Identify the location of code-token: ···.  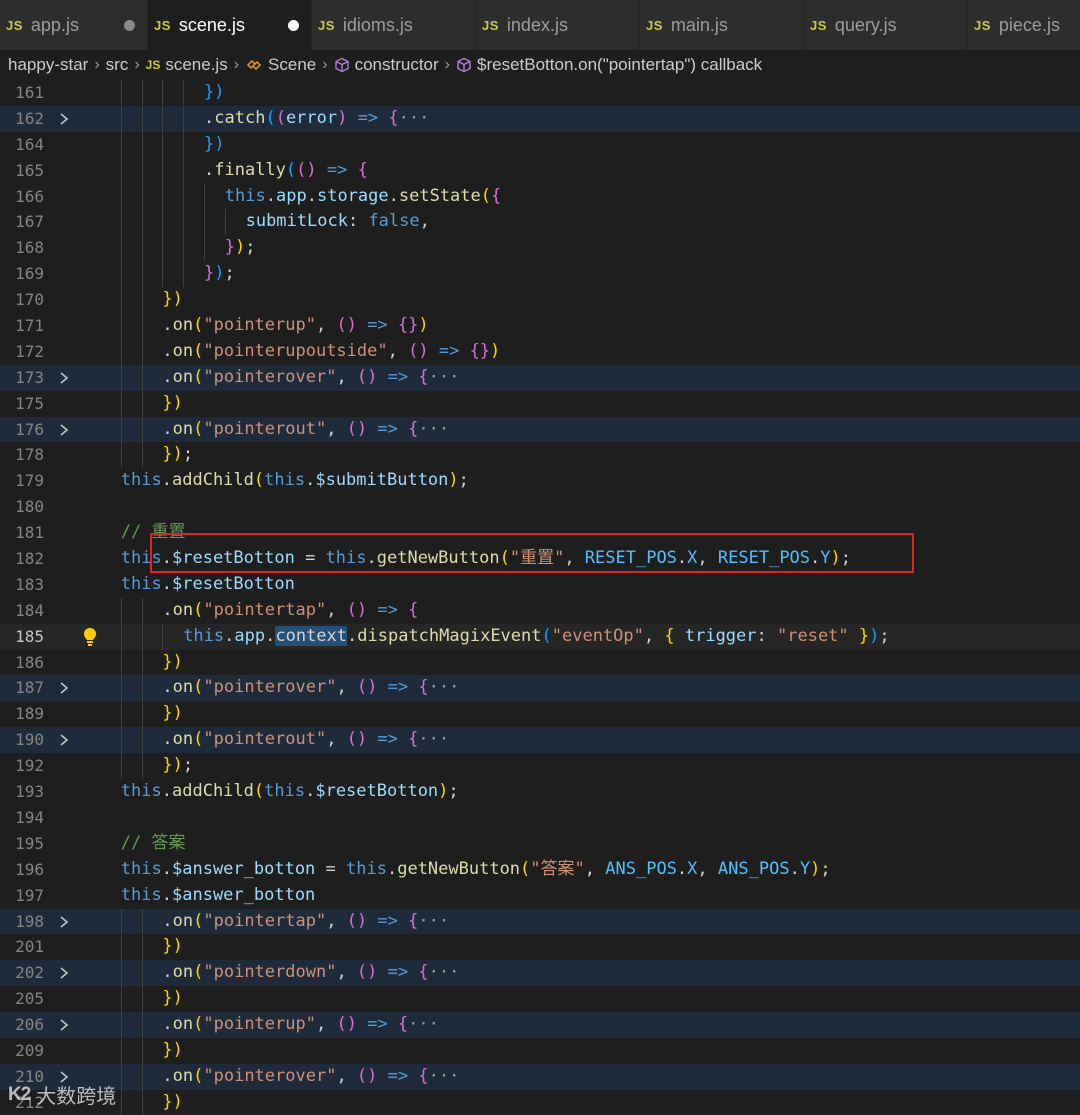
(444, 972).